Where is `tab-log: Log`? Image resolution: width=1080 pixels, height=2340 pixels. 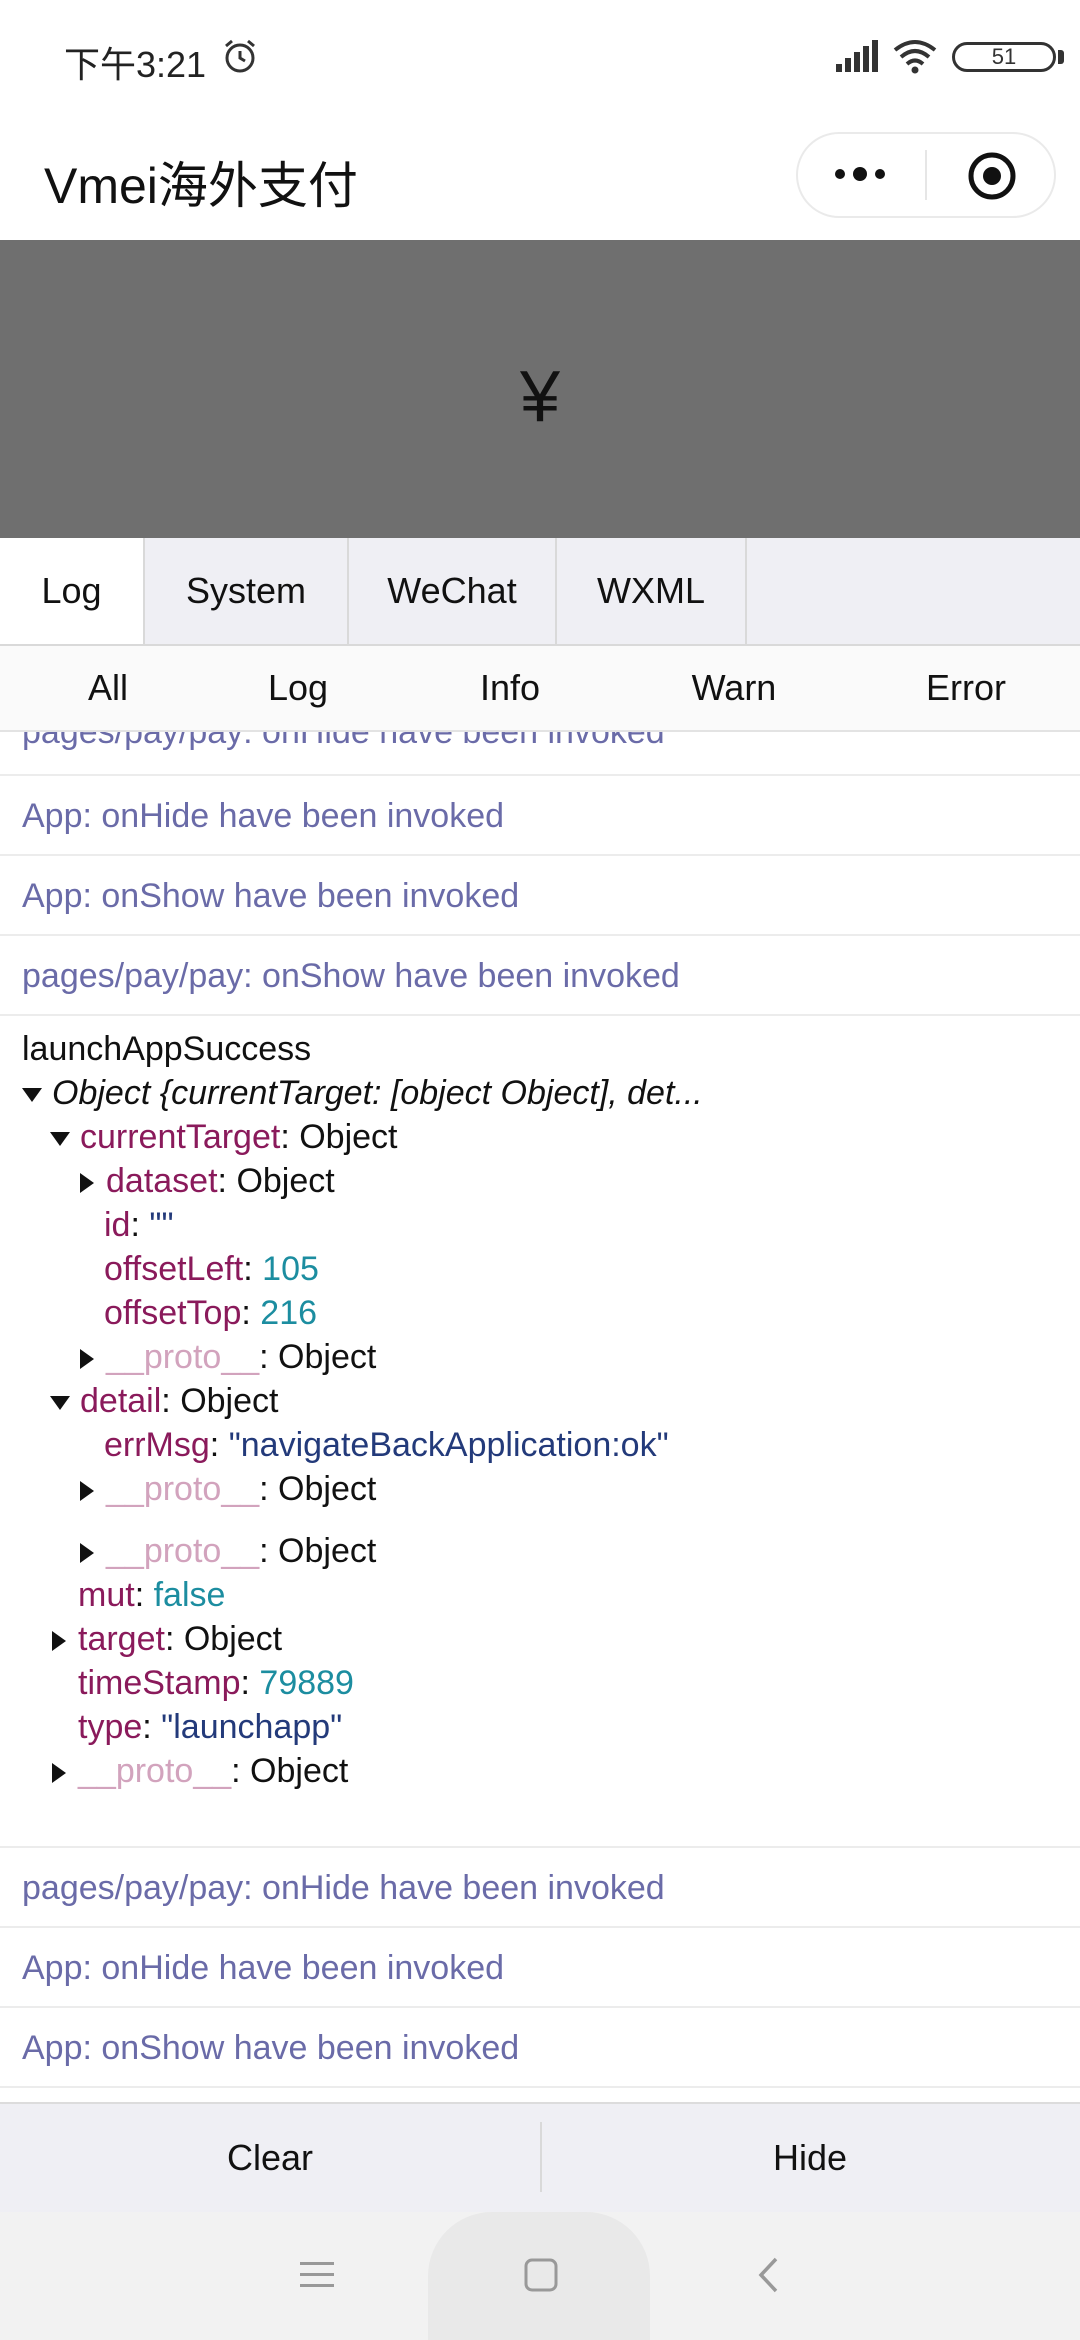 tab-log: Log is located at coordinates (72, 591).